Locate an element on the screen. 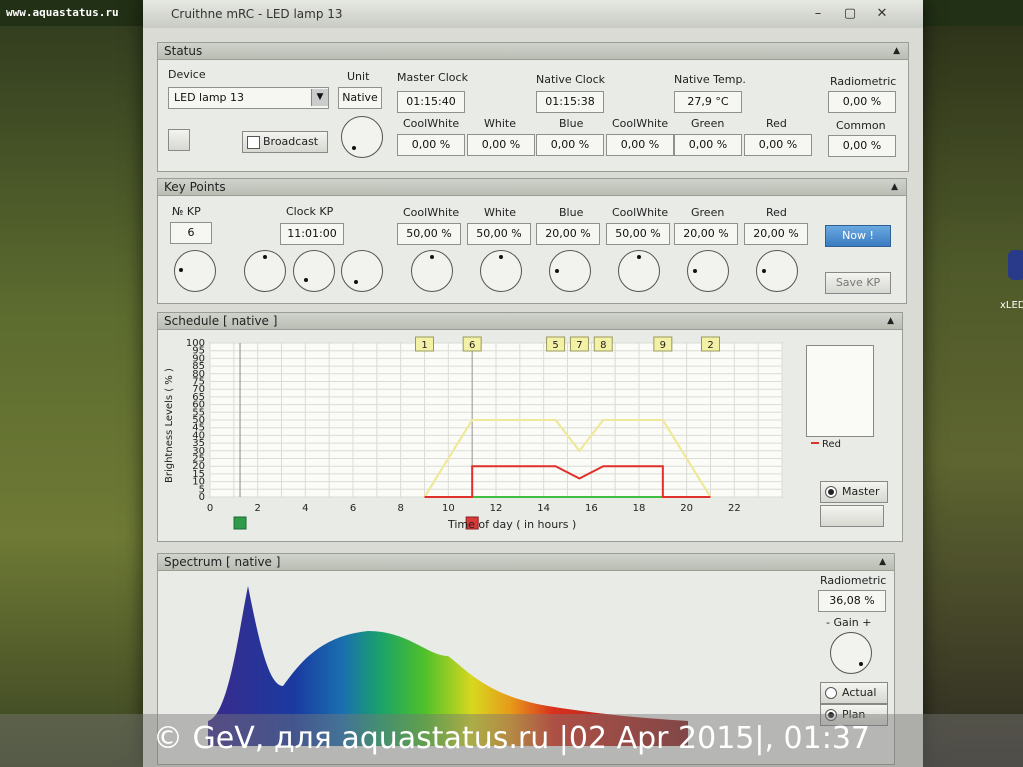  clock-hour-knob is located at coordinates (265, 271).